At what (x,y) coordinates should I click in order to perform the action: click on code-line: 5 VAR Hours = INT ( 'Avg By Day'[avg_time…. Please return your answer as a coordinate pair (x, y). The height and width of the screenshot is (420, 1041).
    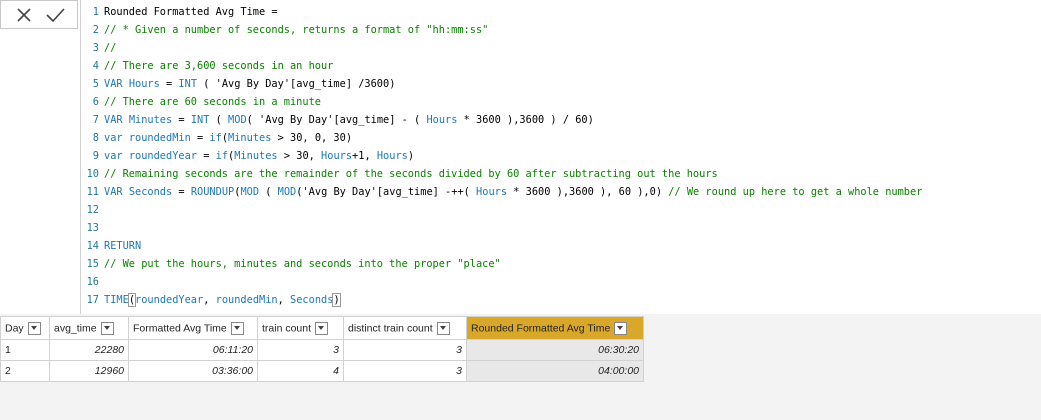
    Looking at the image, I should click on (238, 84).